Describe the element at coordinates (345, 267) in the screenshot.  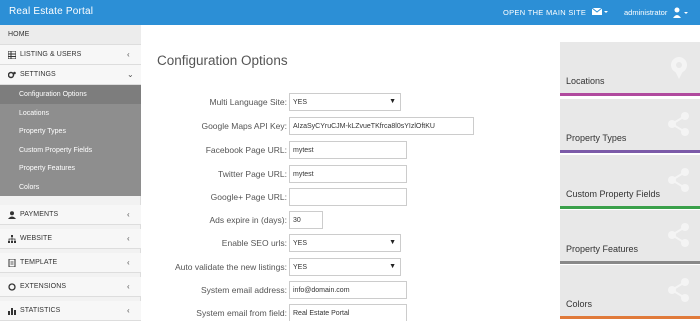
I see `auto-validate-select: YES ▼` at that location.